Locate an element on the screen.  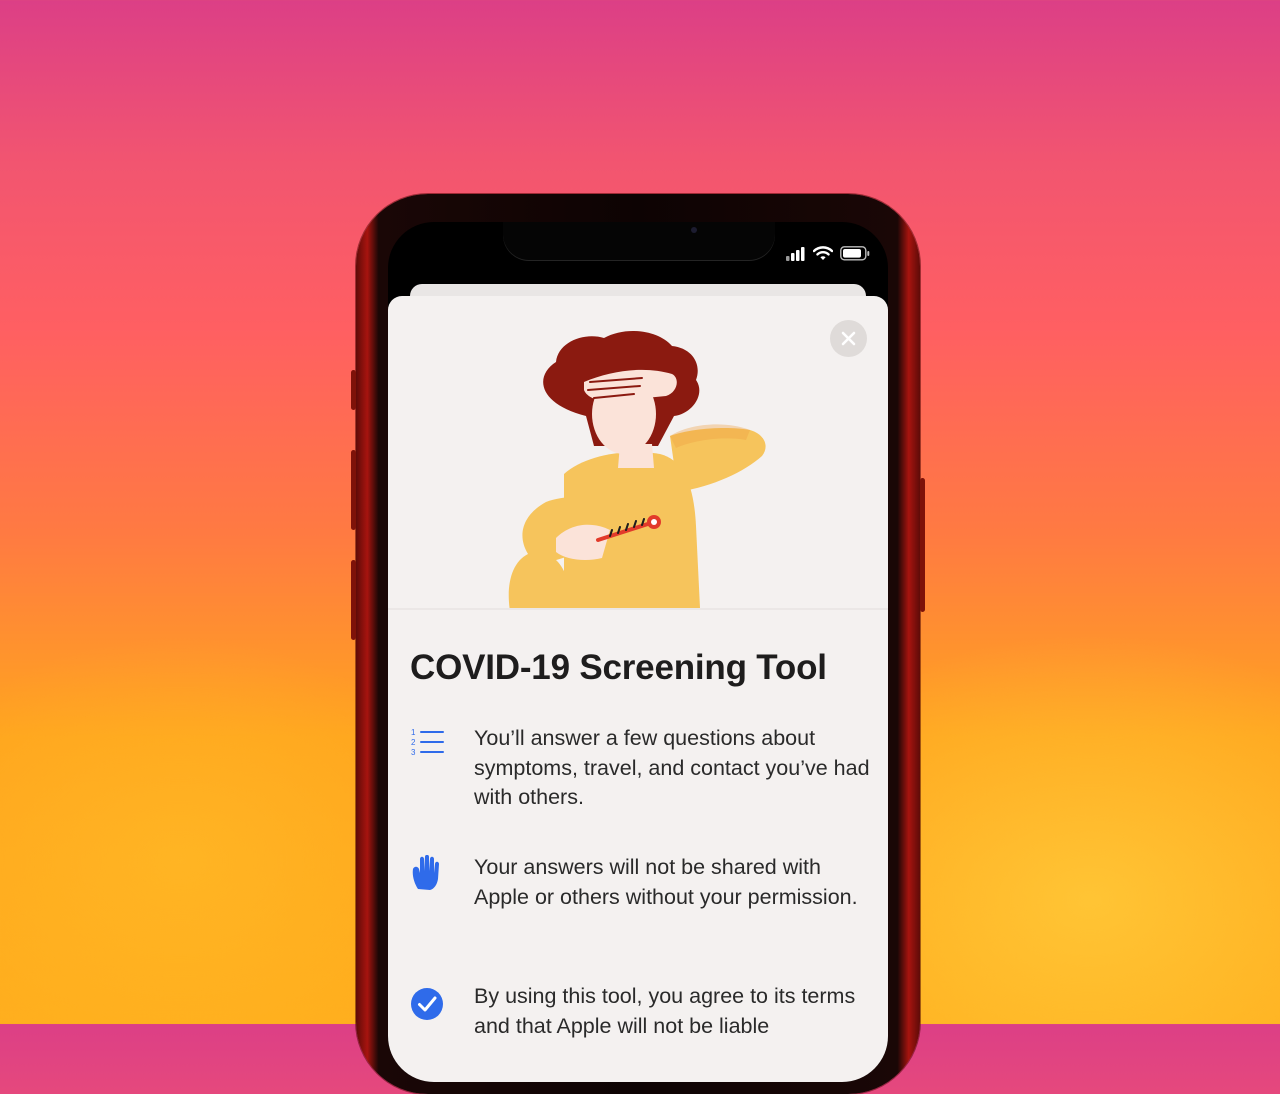
wifi-icon is located at coordinates (823, 253).